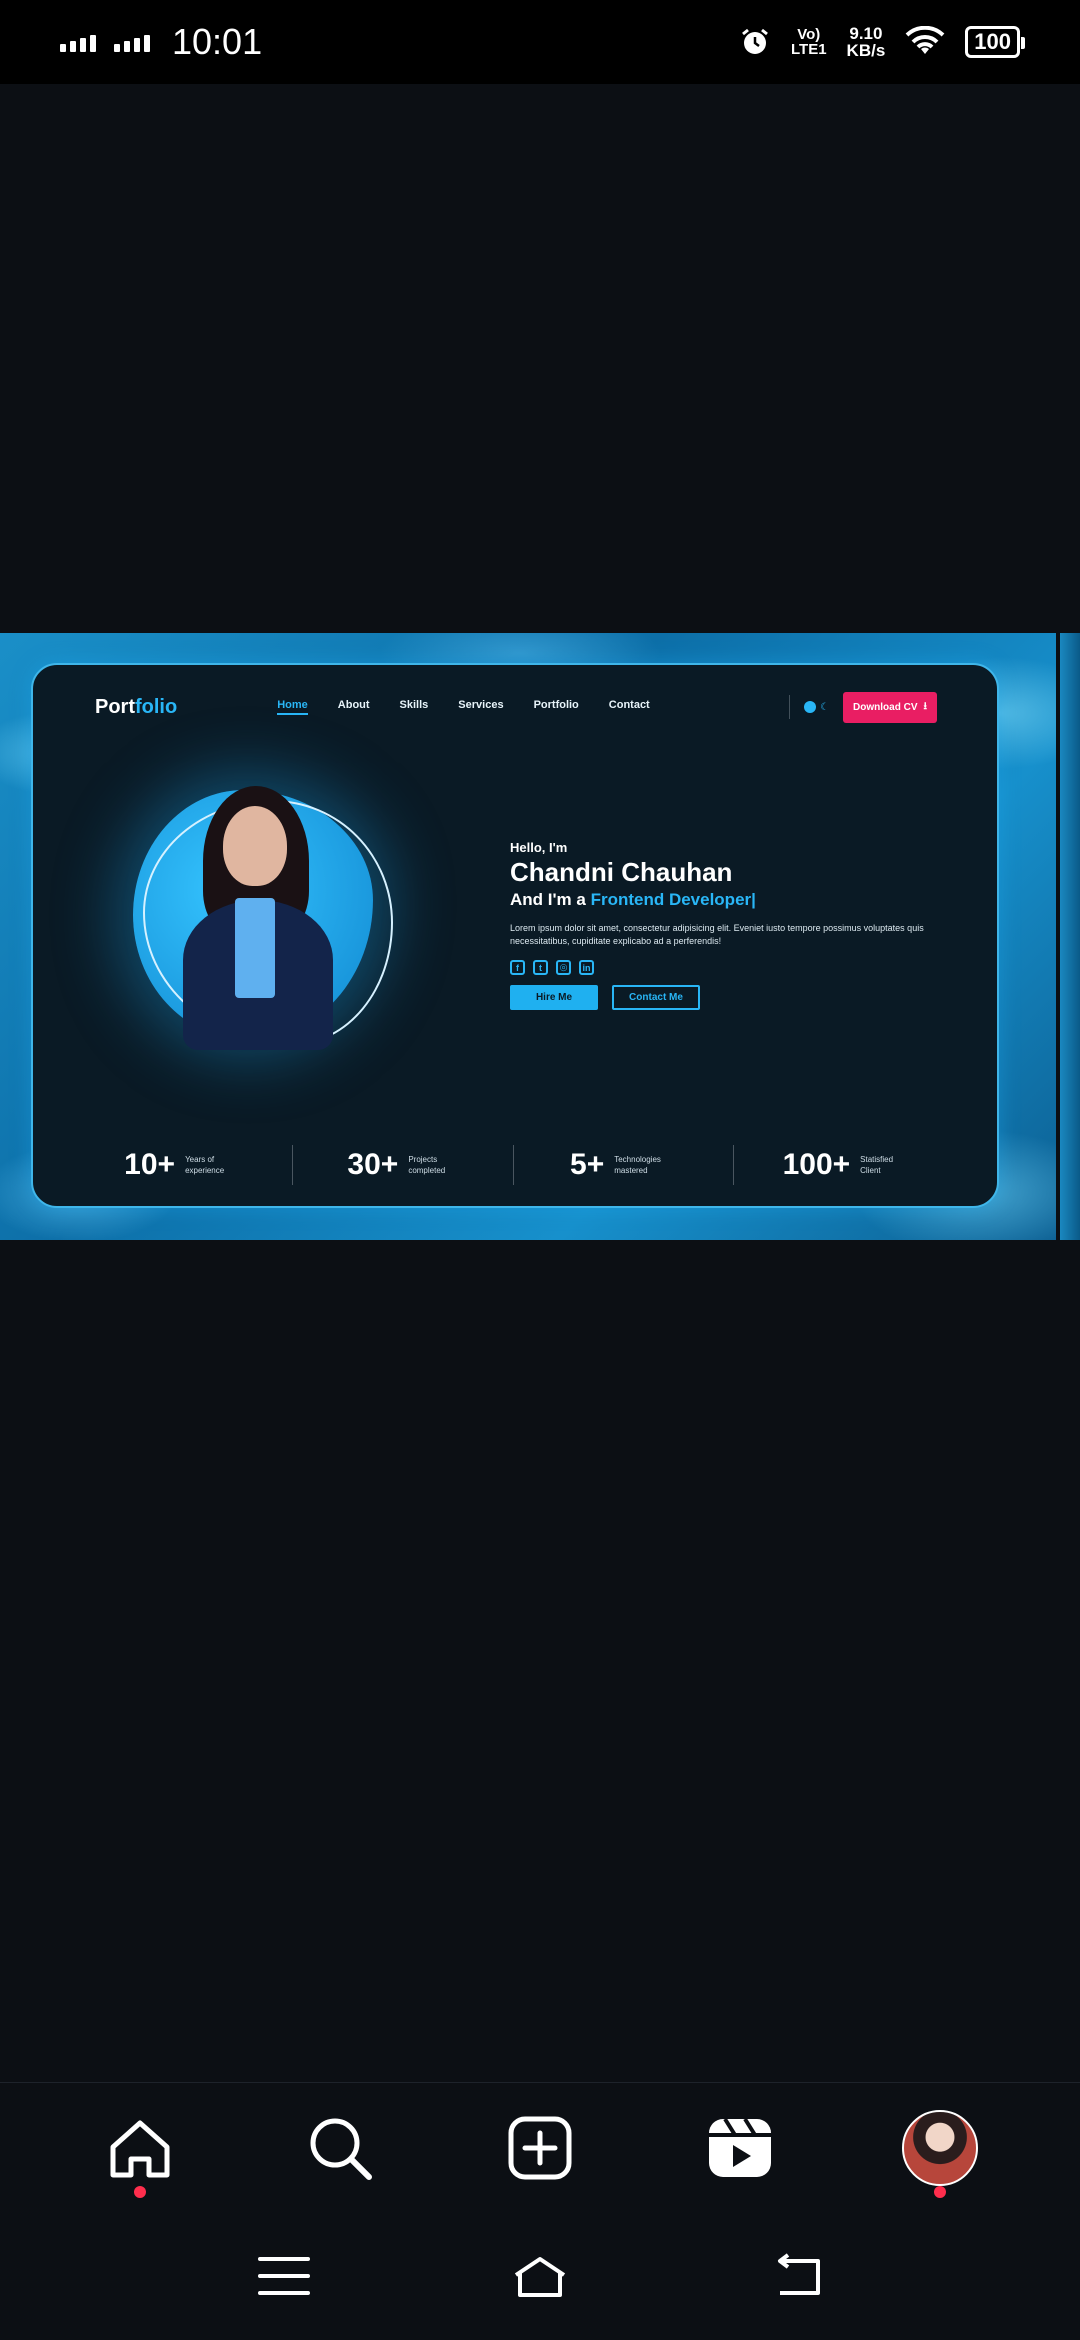 The image size is (1080, 2340). I want to click on nav-profile, so click(940, 2153).